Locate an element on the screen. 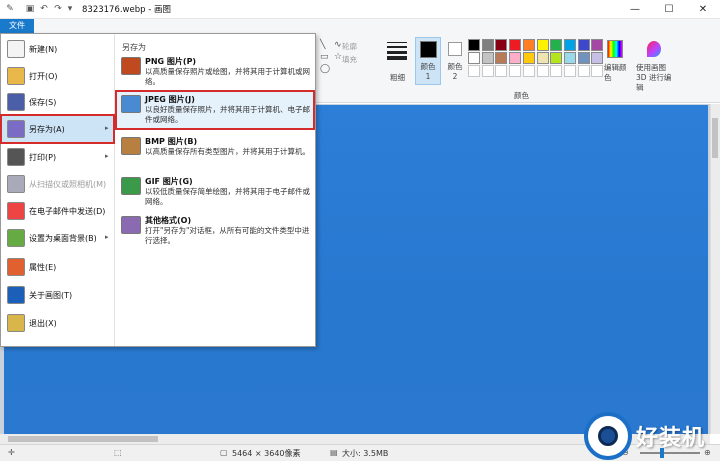 This screenshot has height=461, width=720. file-menu-item: 从扫描仪或照相机(M) is located at coordinates (57, 184).